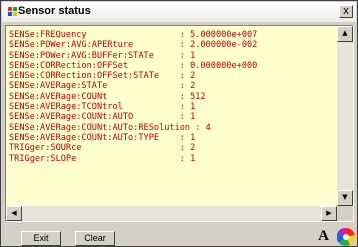  Describe the element at coordinates (102, 107) in the screenshot. I see `status-line: SENSe:AVERage:TCONtrol : 1` at that location.